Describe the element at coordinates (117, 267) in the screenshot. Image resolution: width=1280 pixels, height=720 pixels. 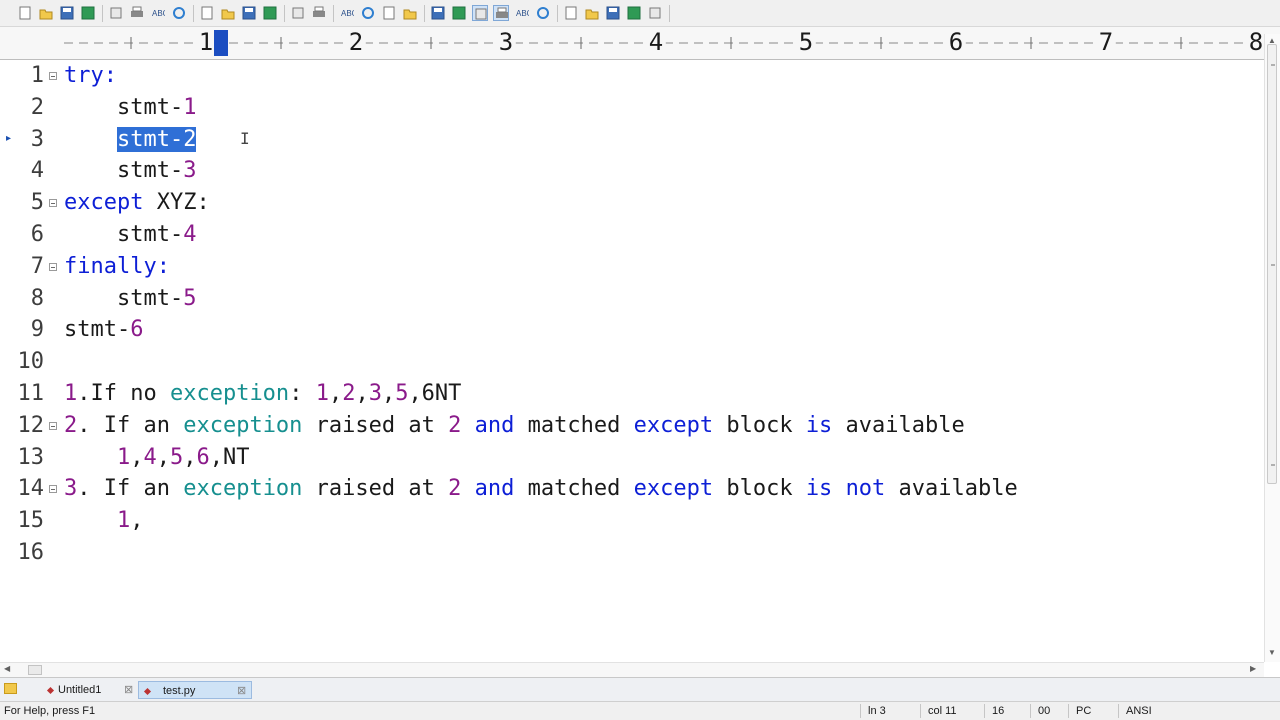
I see `code-line: finally:` at that location.